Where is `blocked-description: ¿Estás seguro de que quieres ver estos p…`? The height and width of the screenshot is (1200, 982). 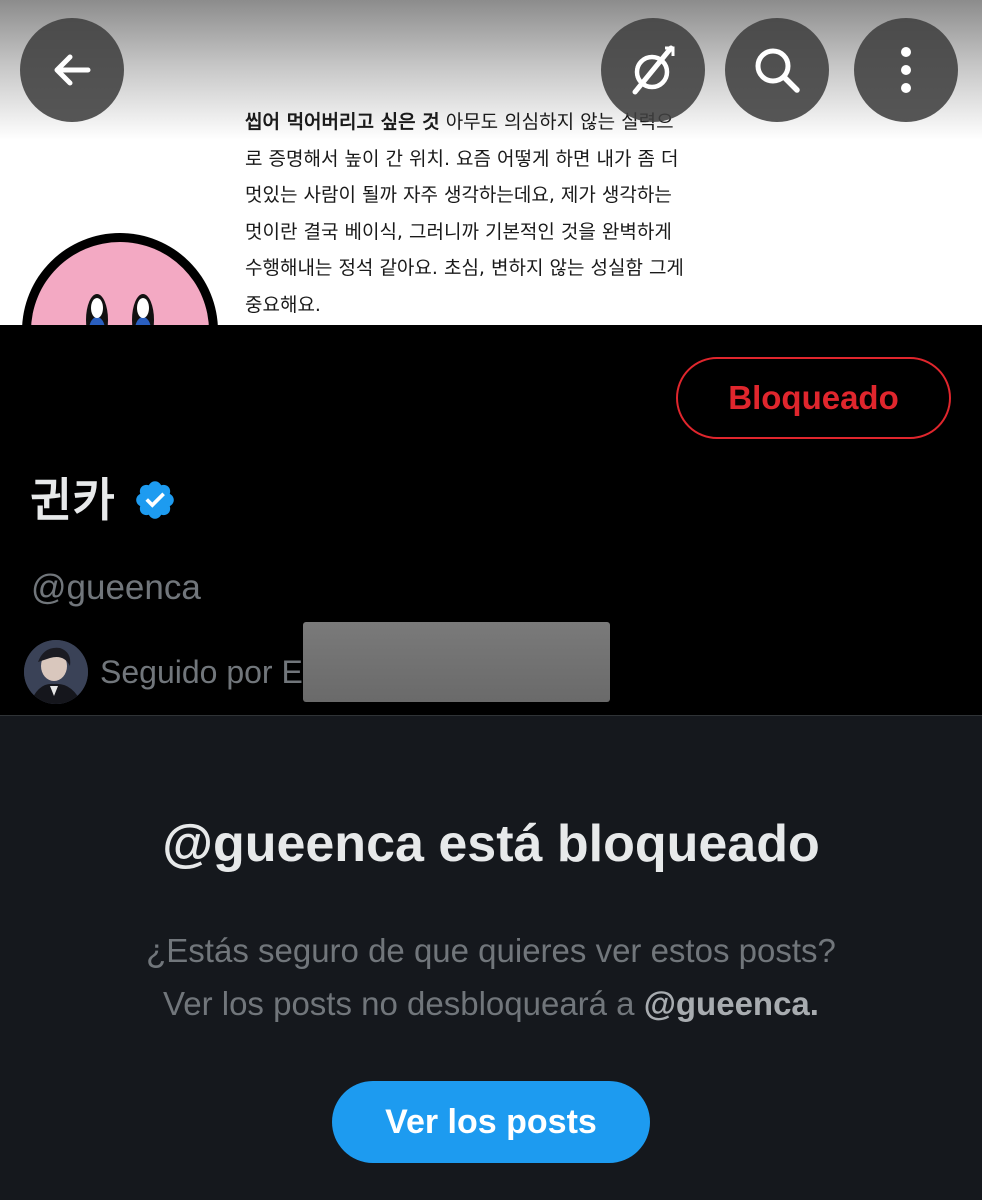 blocked-description: ¿Estás seguro de que quieres ver estos p… is located at coordinates (491, 977).